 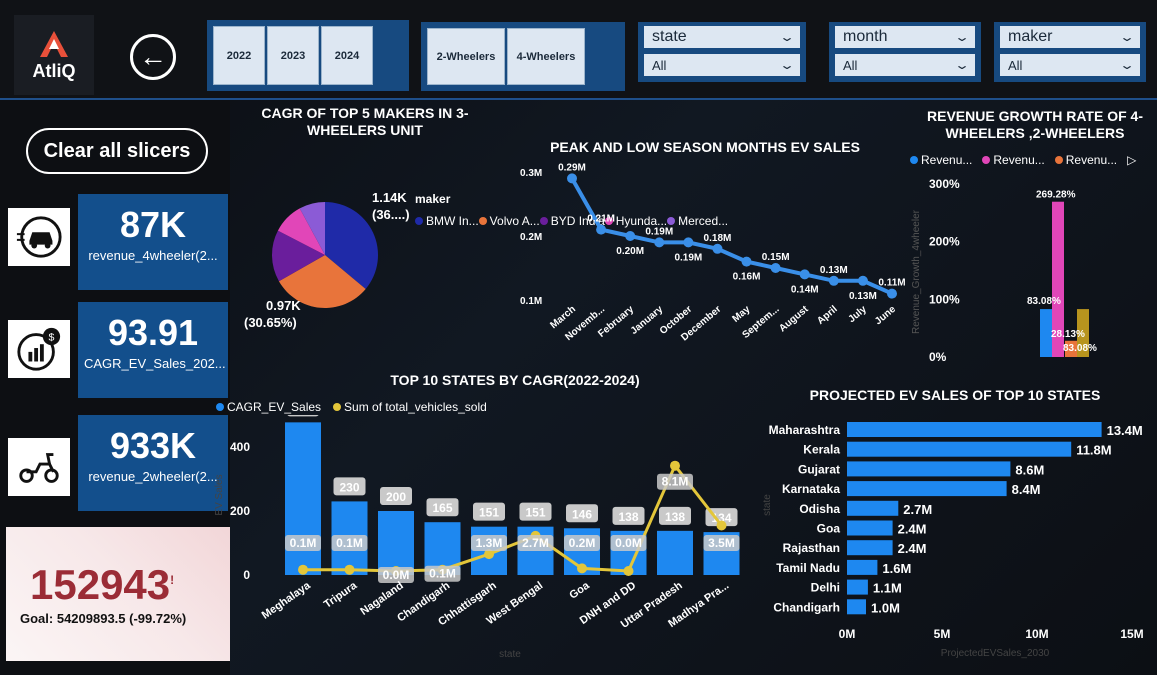 I want to click on data-label: 0.14M, so click(x=805, y=289).